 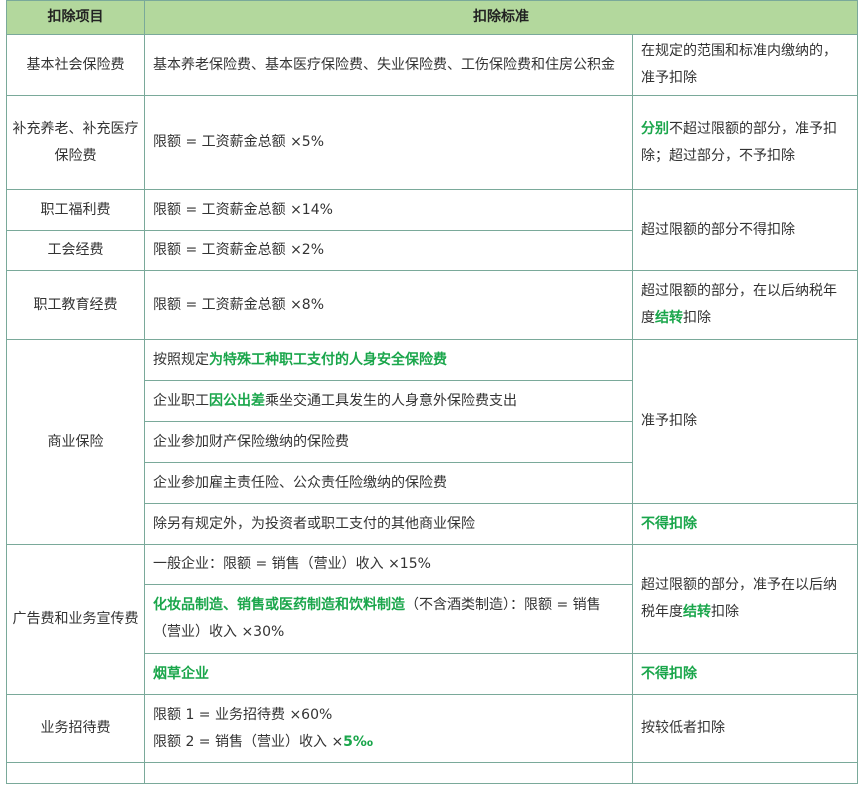 What do you see at coordinates (745, 421) in the screenshot?
I see `result-ins-allowed: 准予扣除` at bounding box center [745, 421].